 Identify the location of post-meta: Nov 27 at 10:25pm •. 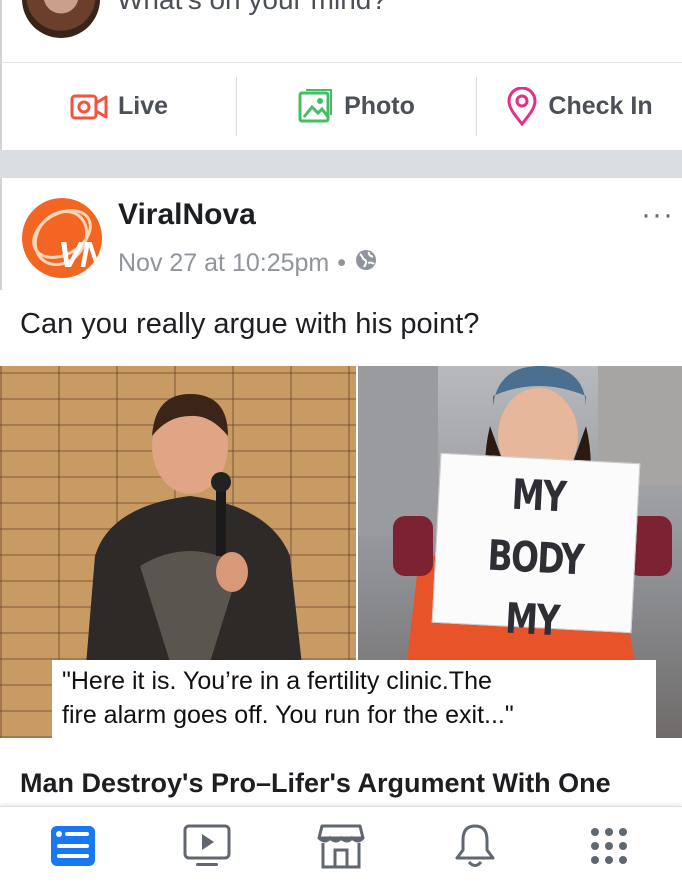
(248, 263).